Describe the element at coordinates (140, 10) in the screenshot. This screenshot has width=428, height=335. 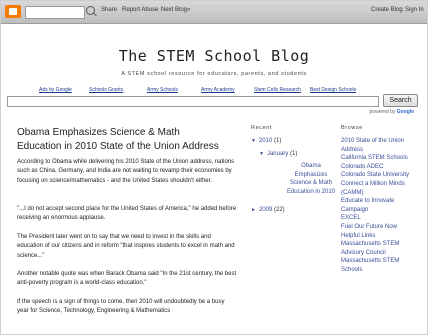
I see `navbar-report-abuse-link: Report Abuse` at that location.